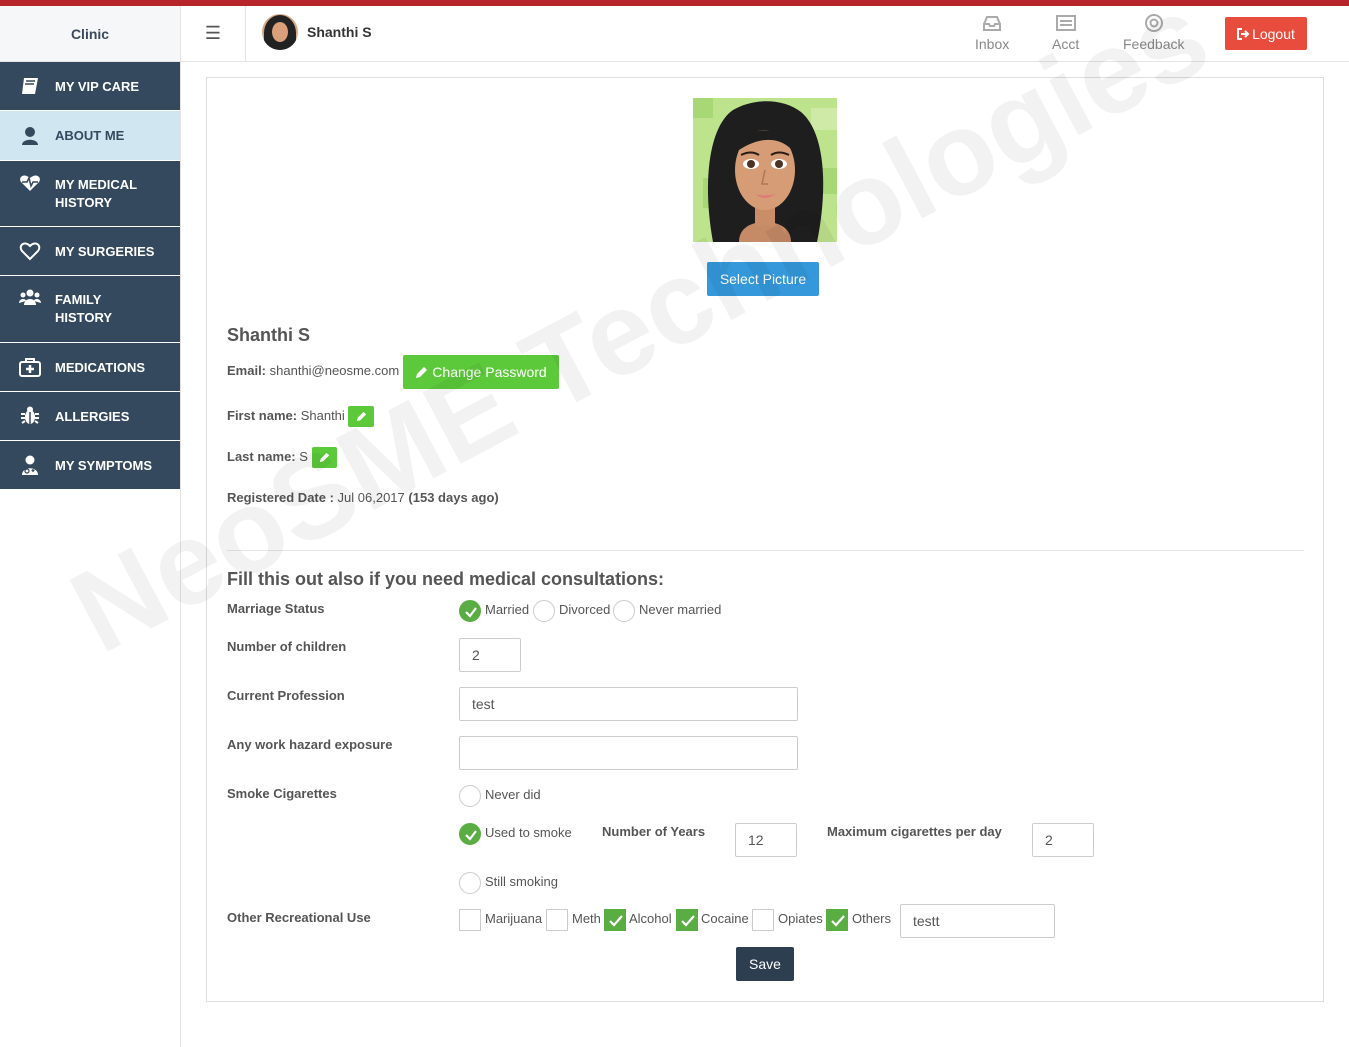 This screenshot has width=1349, height=1047. I want to click on select-picture-button: Select Picture, so click(763, 279).